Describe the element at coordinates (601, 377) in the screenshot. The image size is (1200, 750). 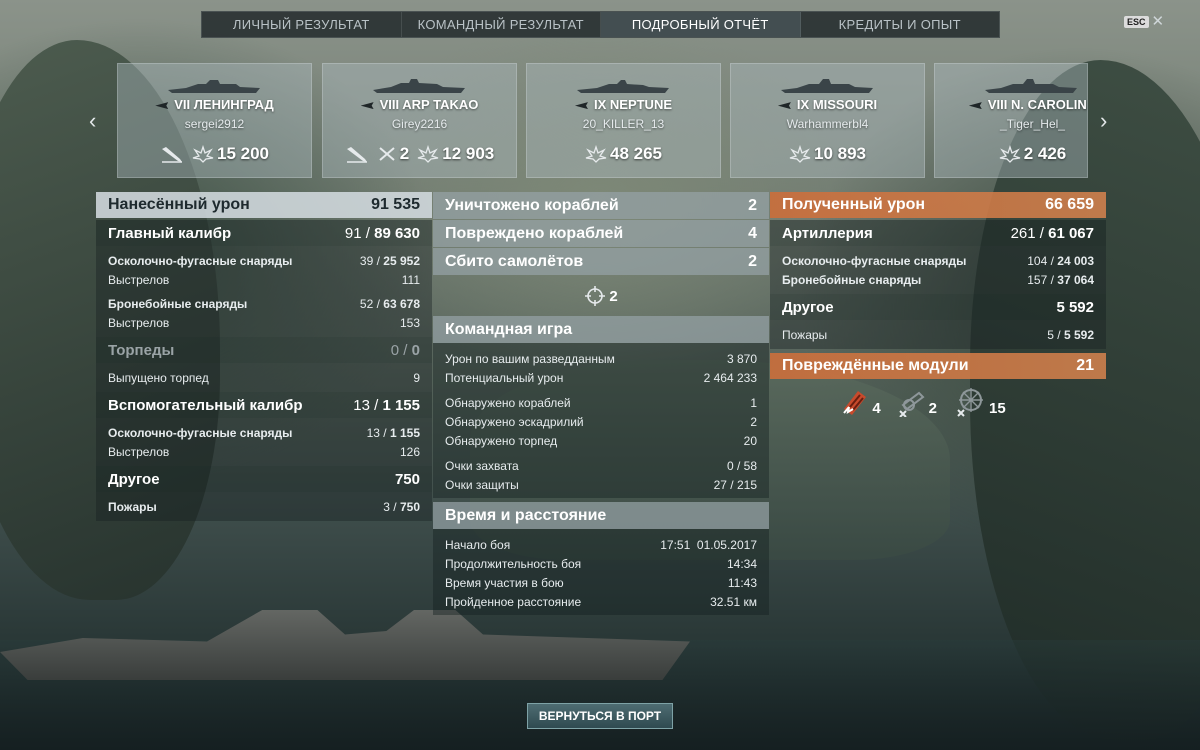
I see `potential-damage-row: Потенциальный урон 2 464 233` at that location.